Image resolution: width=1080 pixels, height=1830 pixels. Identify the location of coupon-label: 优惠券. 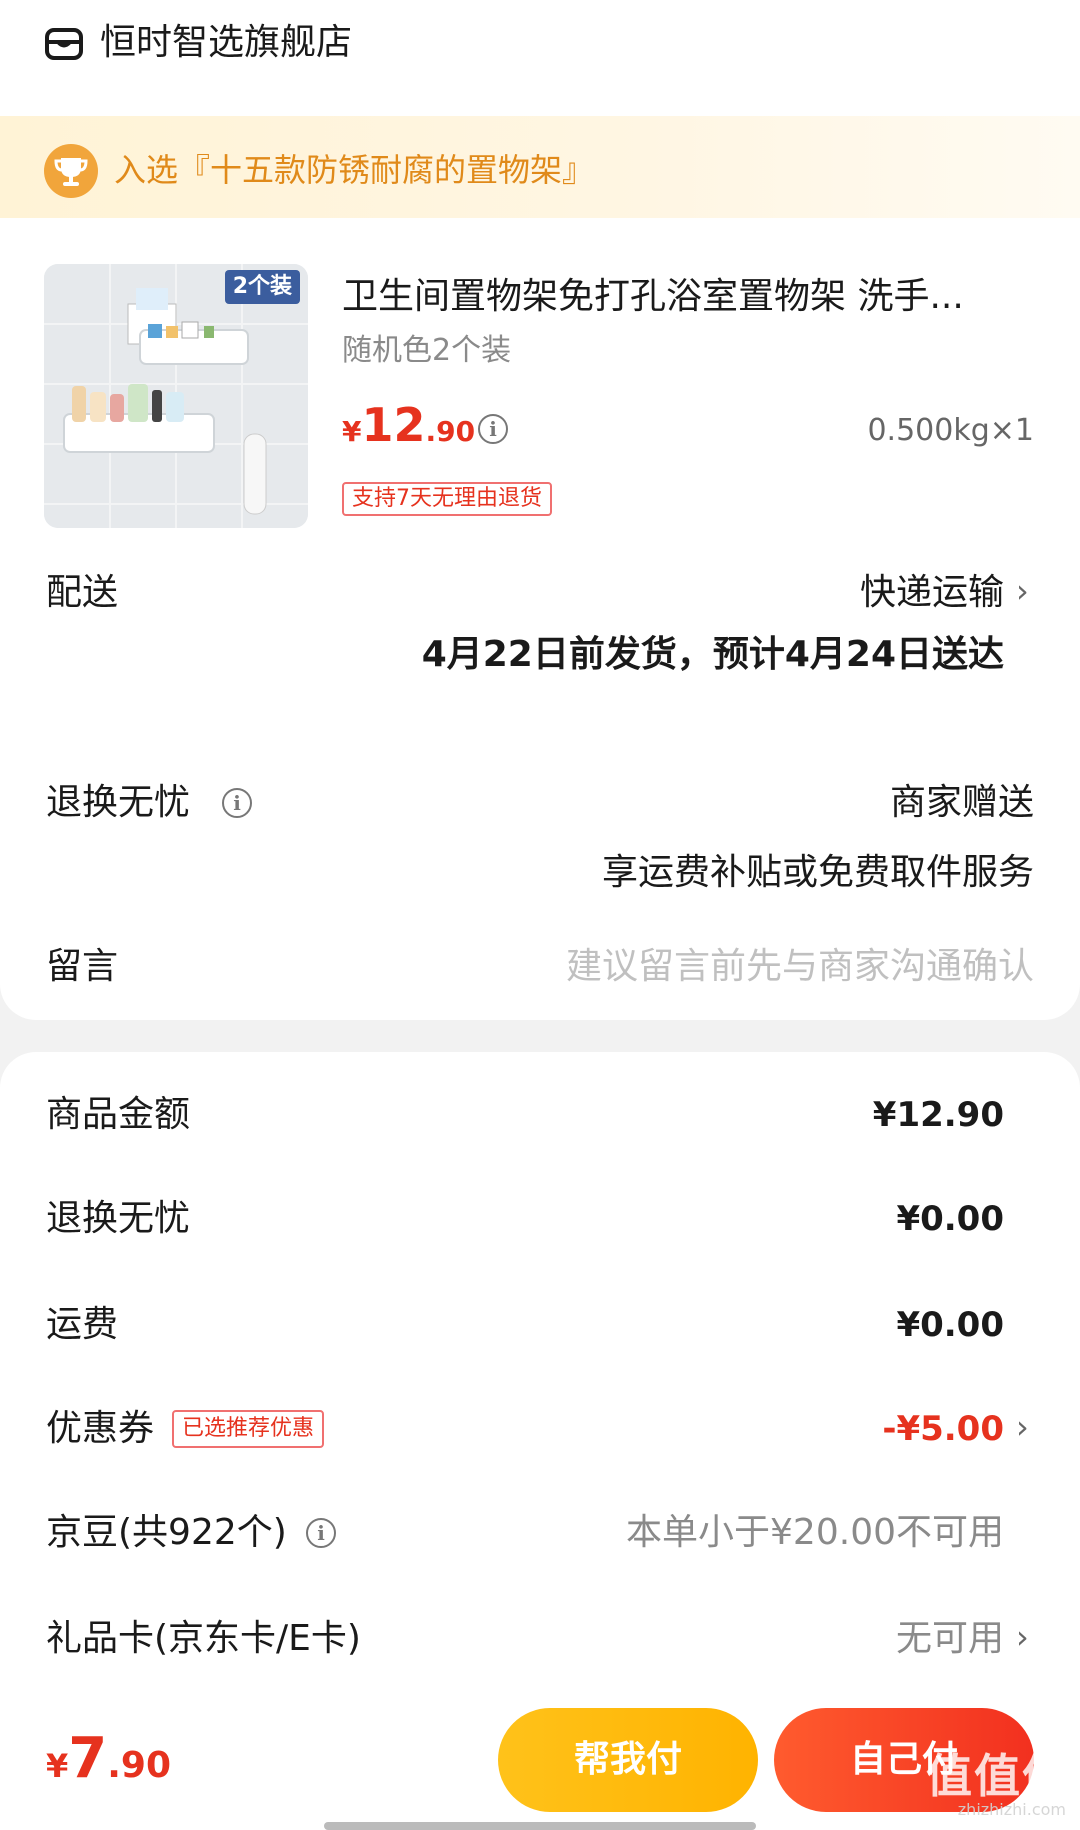
(100, 1428).